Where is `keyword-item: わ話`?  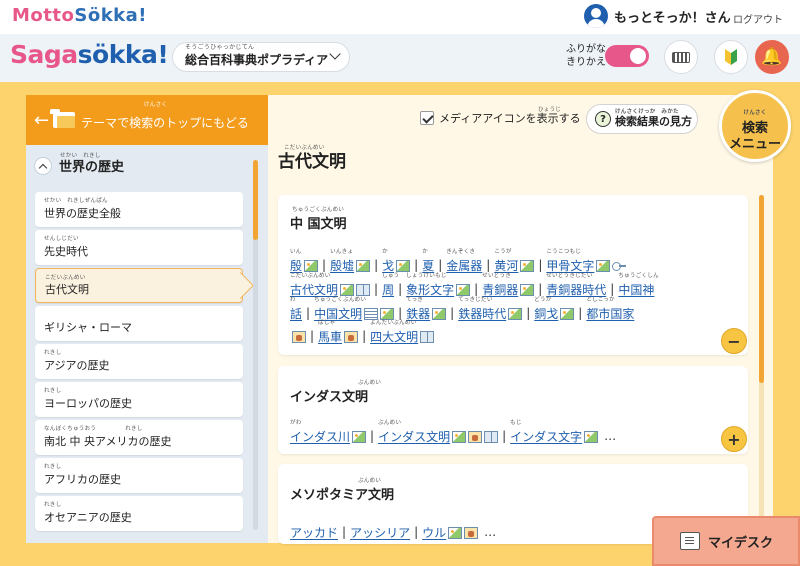 keyword-item: わ話 is located at coordinates (296, 309).